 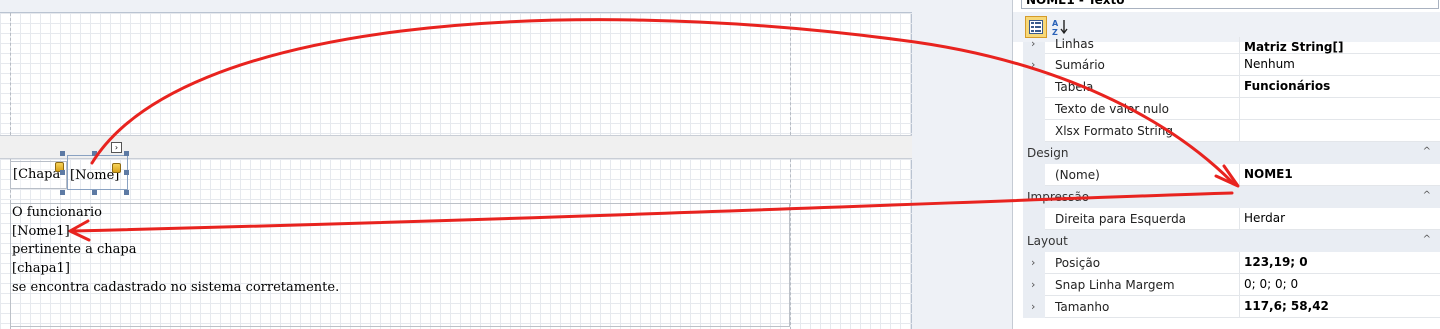 I want to click on category-design: Design ^, so click(x=1231, y=153).